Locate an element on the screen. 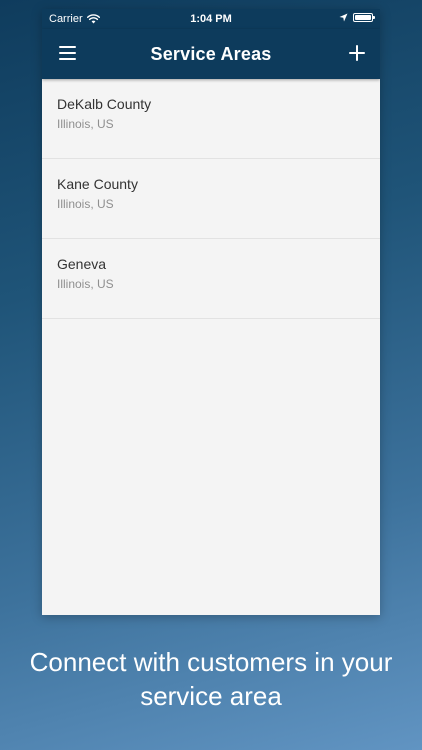 This screenshot has width=422, height=750. add-icon is located at coordinates (357, 53).